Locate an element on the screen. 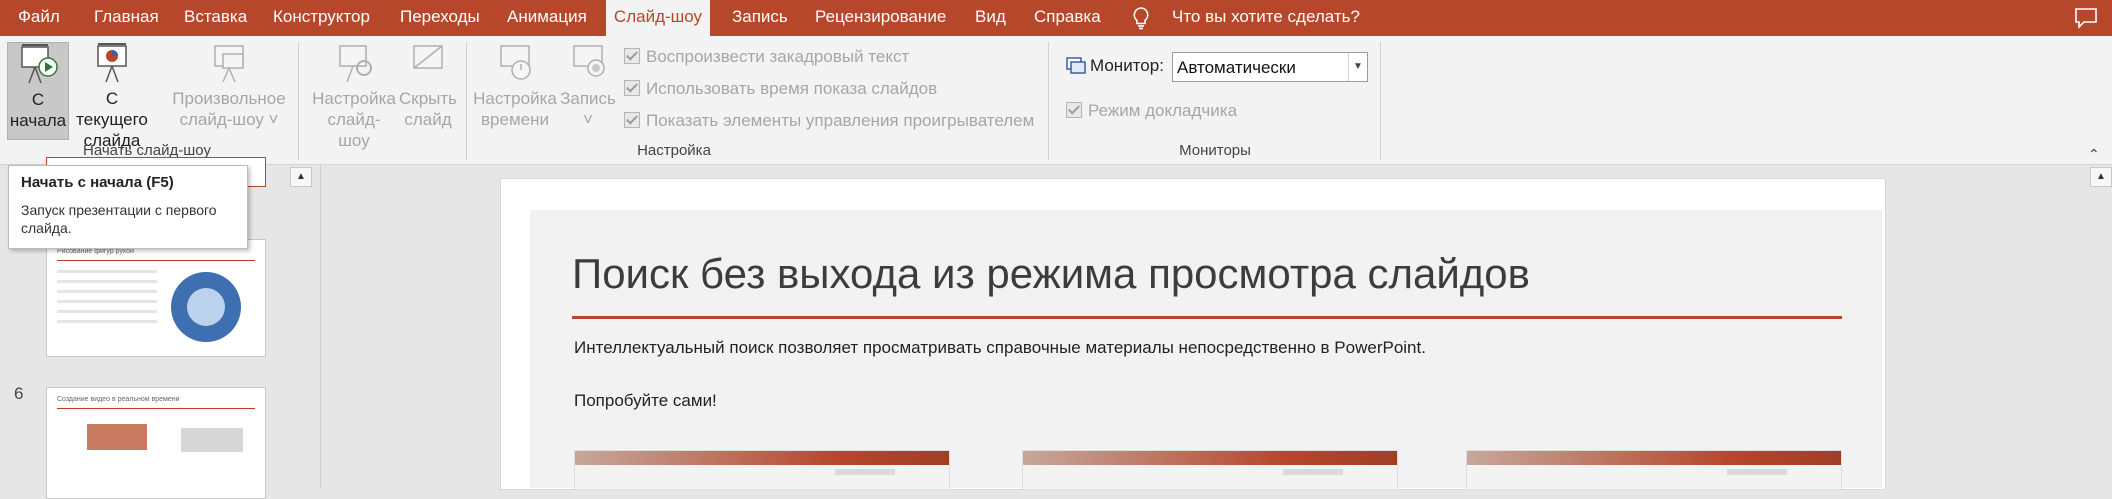 The image size is (2112, 499). comments-icon is located at coordinates (2086, 18).